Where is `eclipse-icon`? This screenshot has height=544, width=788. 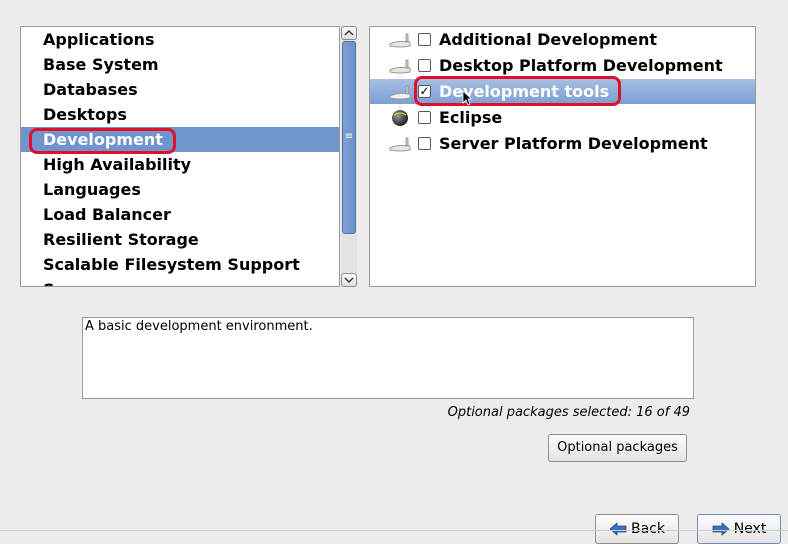 eclipse-icon is located at coordinates (400, 118).